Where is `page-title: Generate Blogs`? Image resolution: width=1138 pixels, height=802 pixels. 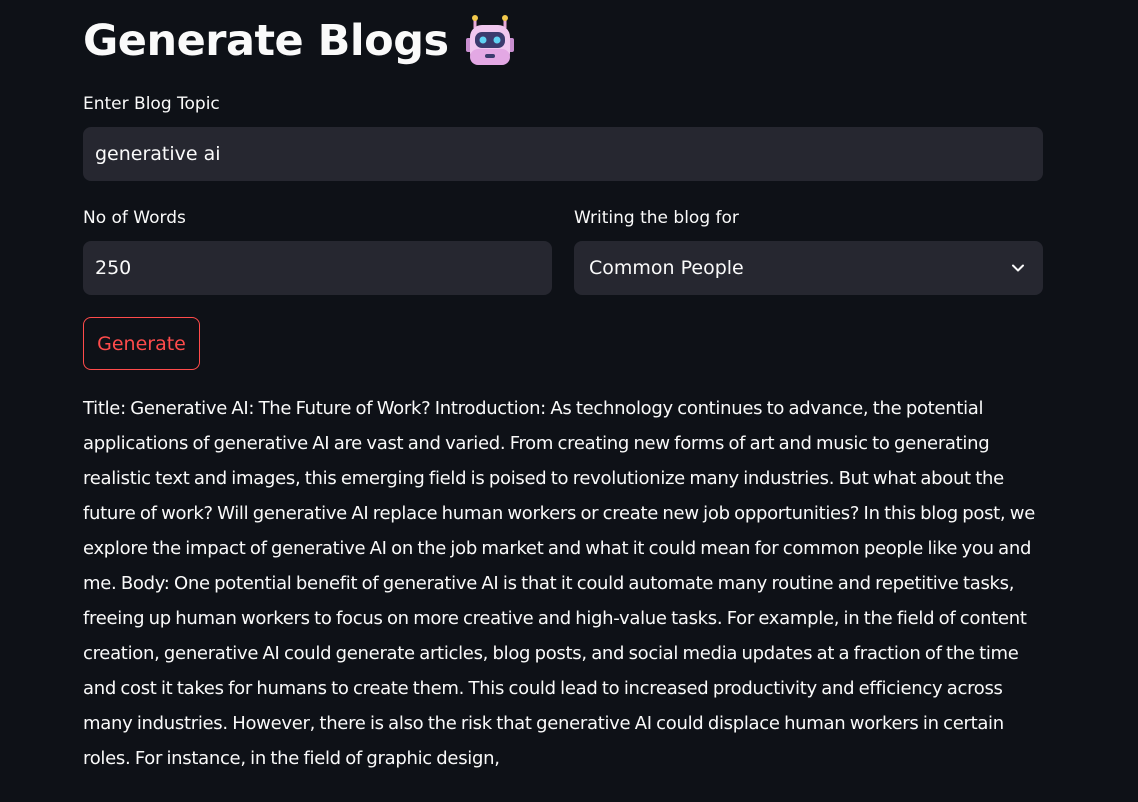 page-title: Generate Blogs is located at coordinates (266, 41).